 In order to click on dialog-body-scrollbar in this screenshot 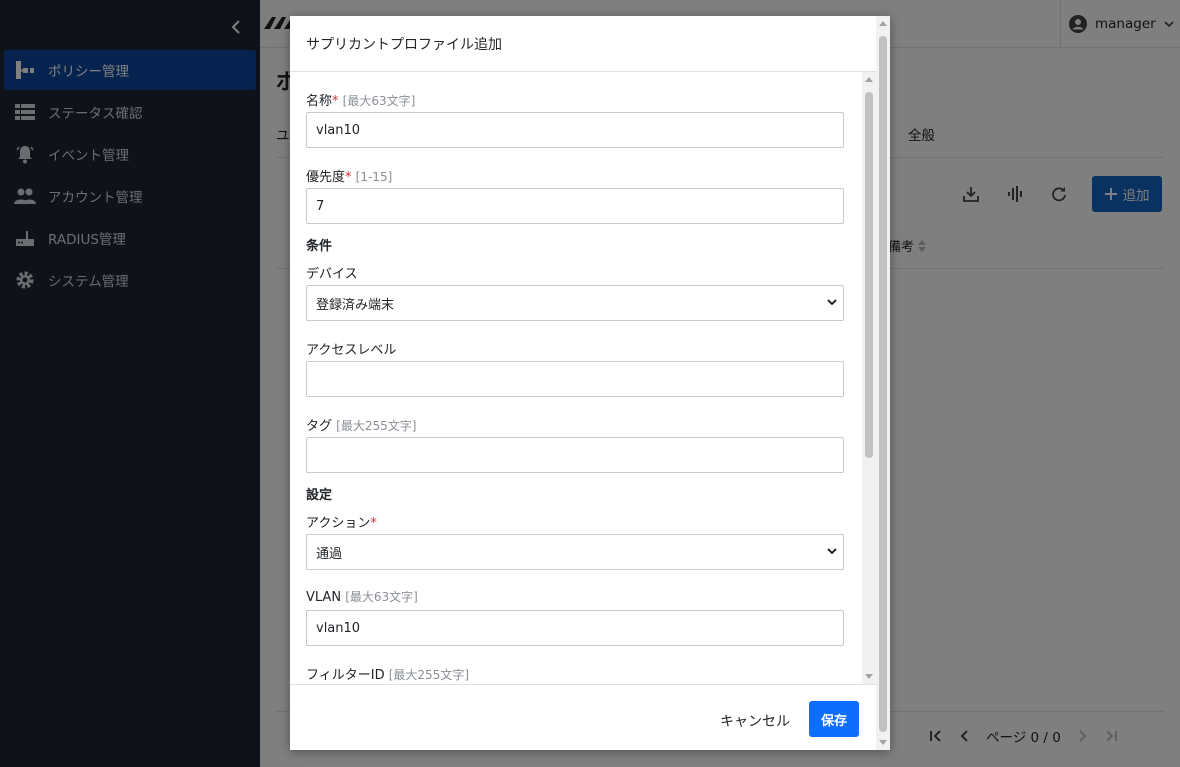, I will do `click(869, 378)`.